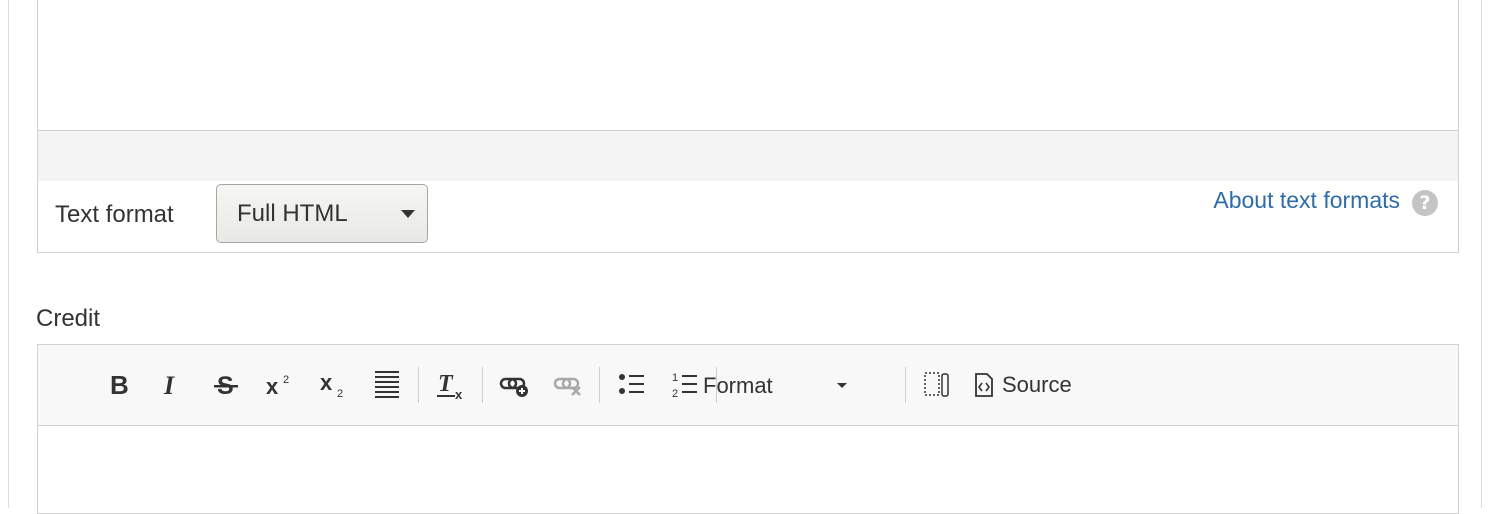 The height and width of the screenshot is (514, 1500). Describe the element at coordinates (292, 213) in the screenshot. I see `text-format-selected-value: Full HTML` at that location.